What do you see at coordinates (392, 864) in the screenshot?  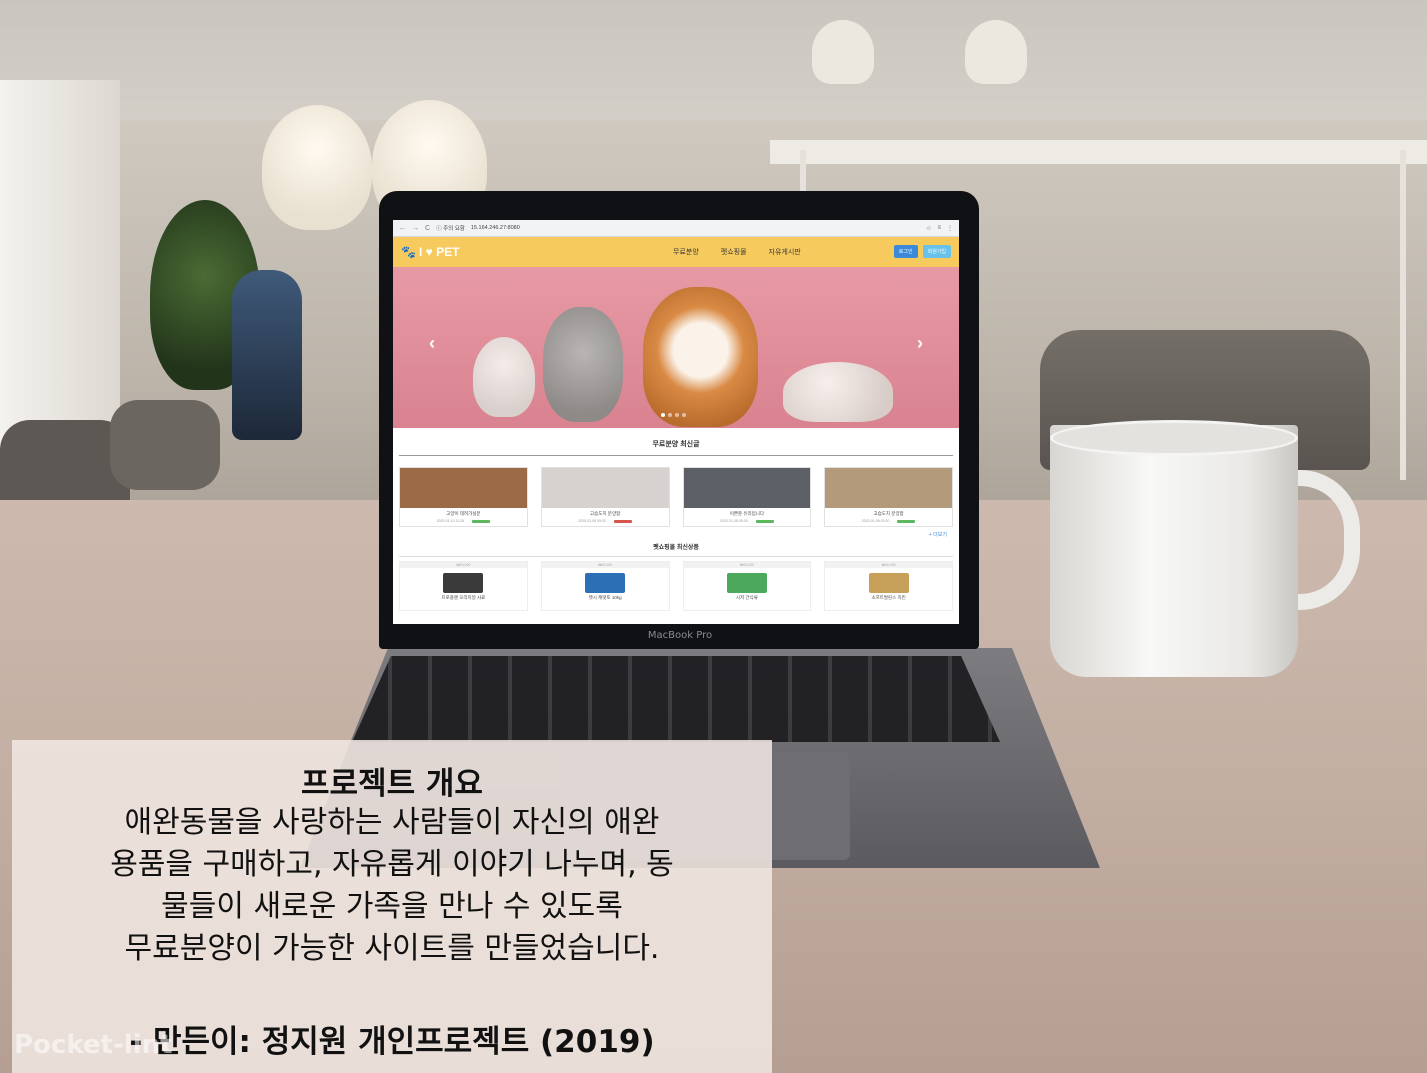 I see `caption-line: 용품을 구매하고, 자유롭게 이야기 나누며, 동` at bounding box center [392, 864].